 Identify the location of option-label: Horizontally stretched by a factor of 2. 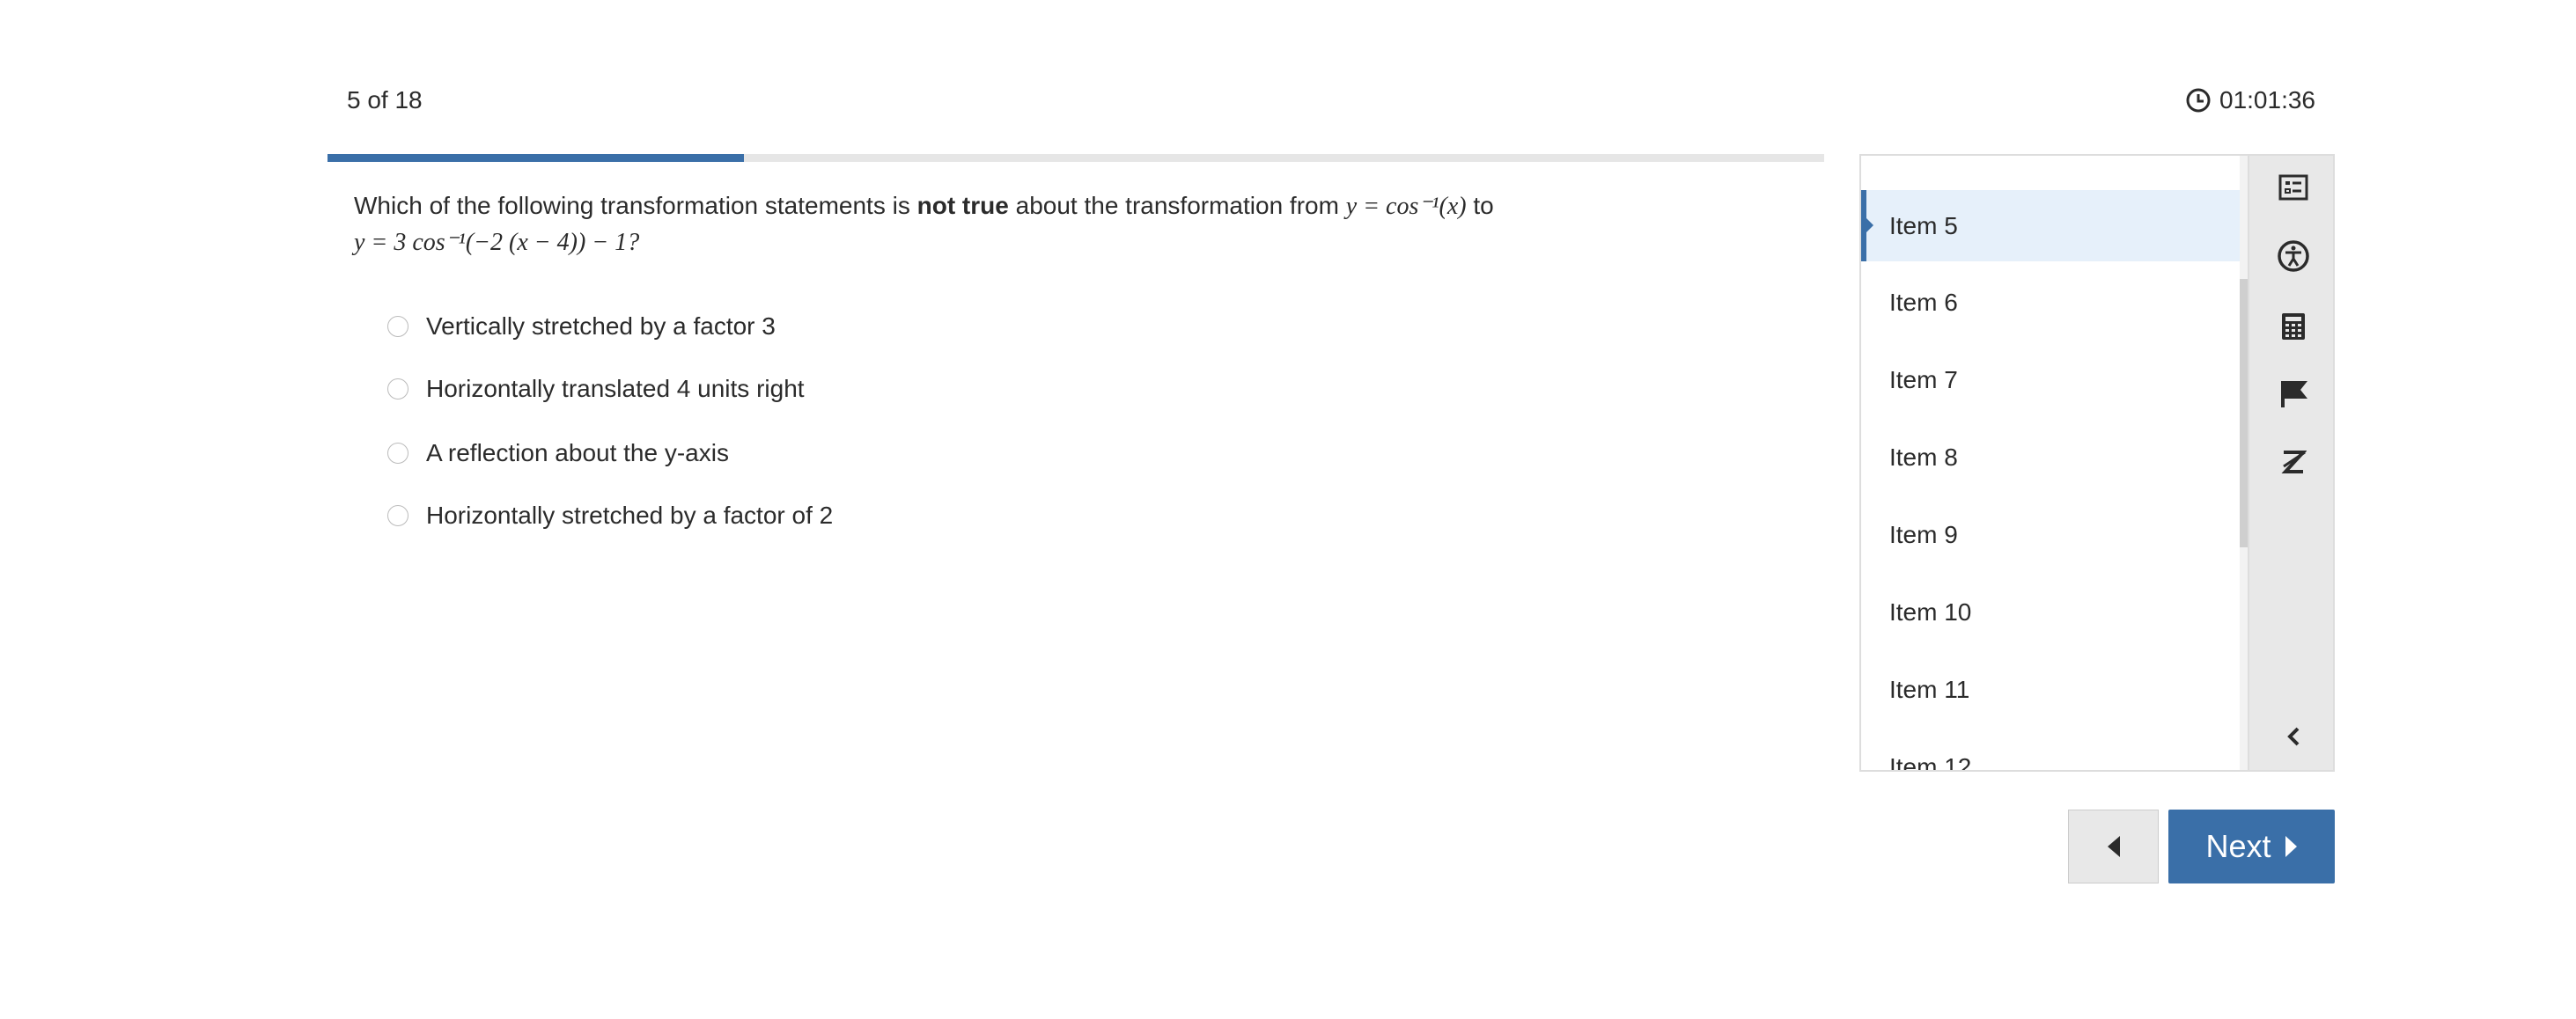
(630, 515).